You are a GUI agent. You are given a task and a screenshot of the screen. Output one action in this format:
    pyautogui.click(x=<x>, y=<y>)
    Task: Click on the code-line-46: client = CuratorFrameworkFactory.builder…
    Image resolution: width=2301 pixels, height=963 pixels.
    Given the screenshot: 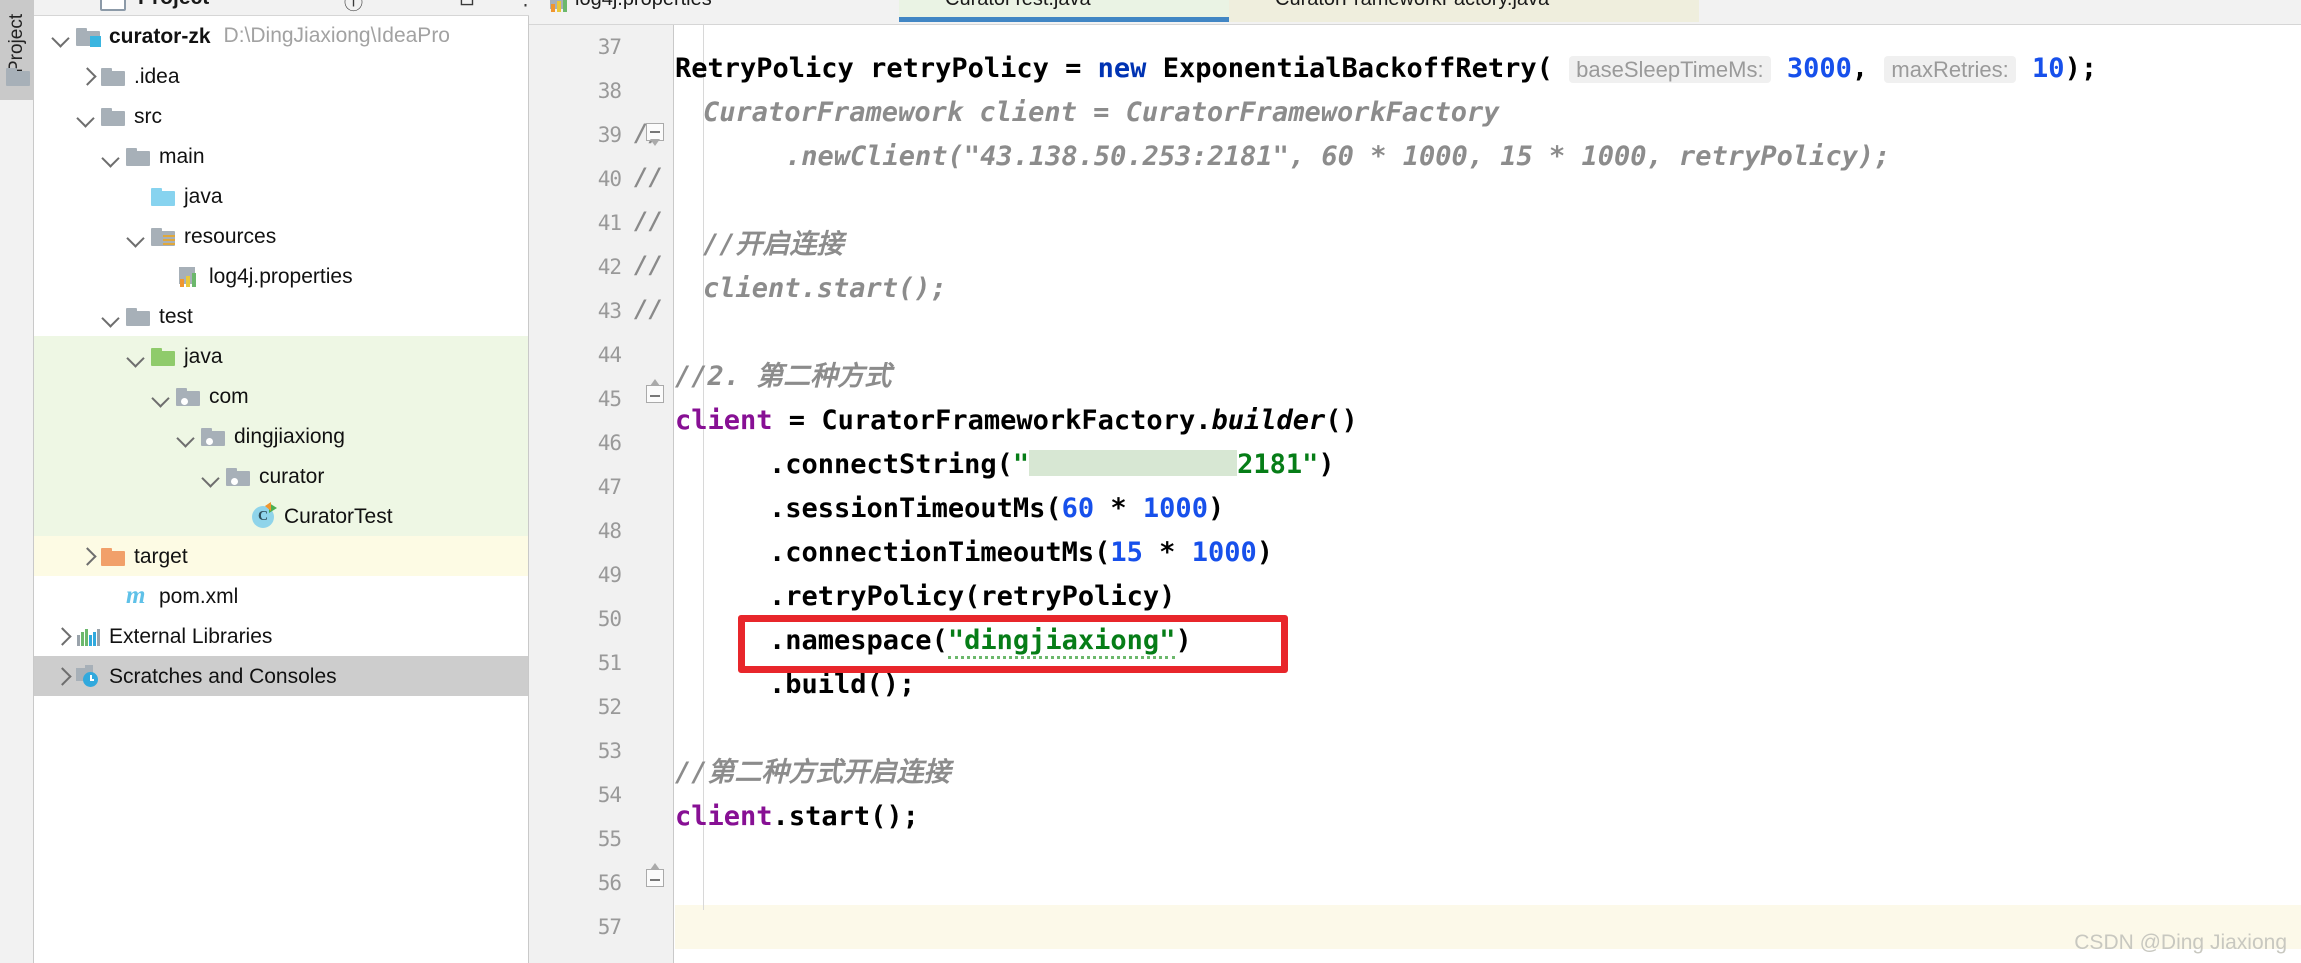 What is the action you would take?
    pyautogui.click(x=1016, y=420)
    